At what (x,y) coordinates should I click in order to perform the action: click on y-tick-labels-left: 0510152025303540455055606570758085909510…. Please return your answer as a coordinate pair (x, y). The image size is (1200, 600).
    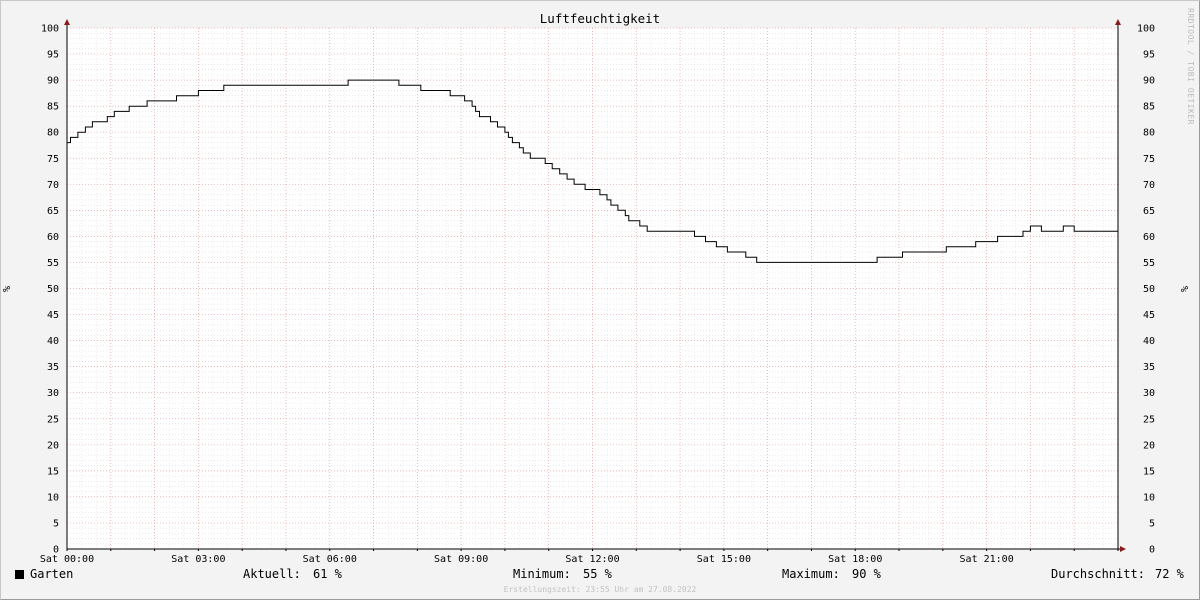
    Looking at the image, I should click on (50, 290).